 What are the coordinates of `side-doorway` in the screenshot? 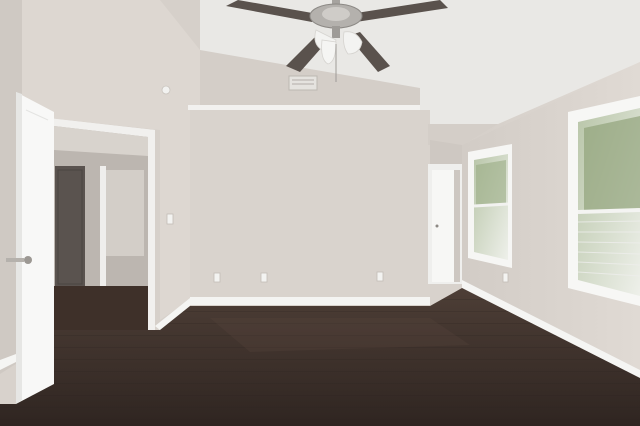 It's located at (445, 224).